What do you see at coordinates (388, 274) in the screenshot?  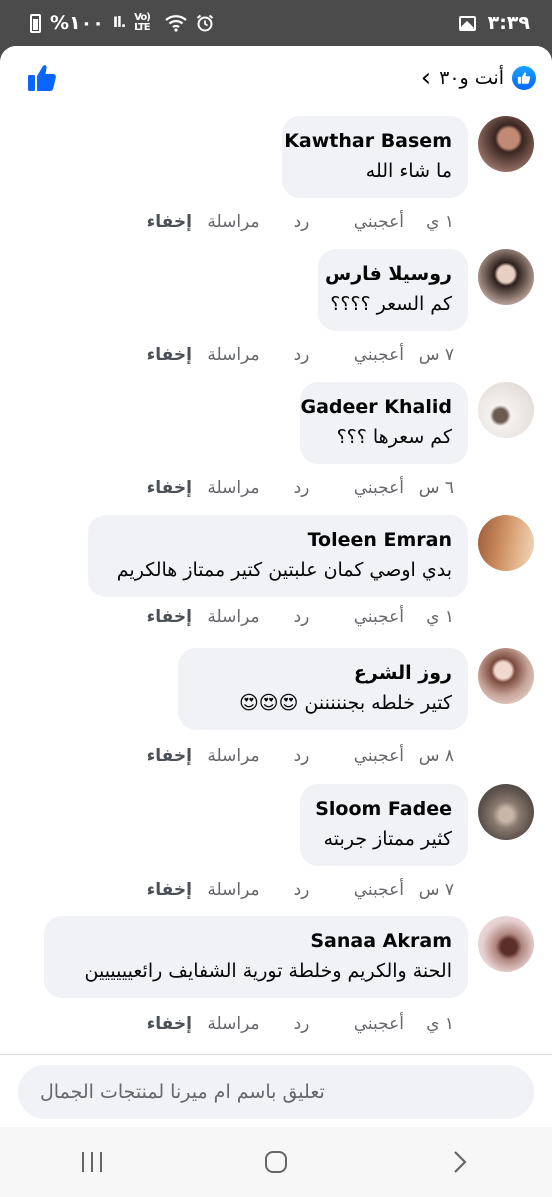 I see `comment-author: روسيلا فارس` at bounding box center [388, 274].